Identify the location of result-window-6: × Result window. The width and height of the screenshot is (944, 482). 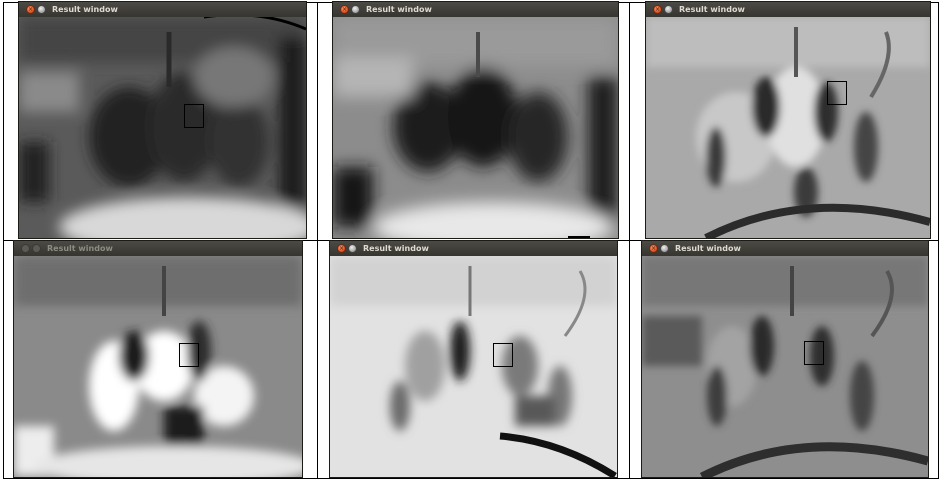
(785, 359).